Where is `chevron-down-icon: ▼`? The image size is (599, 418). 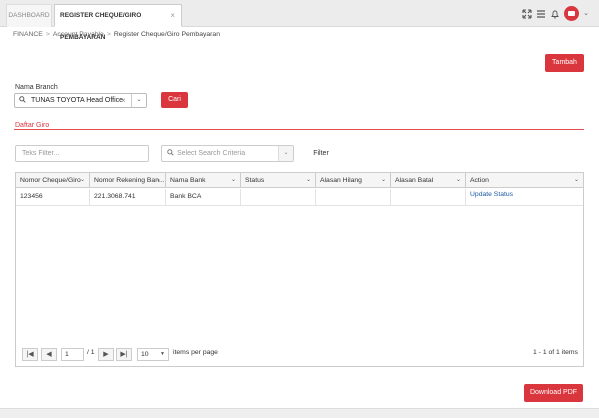
chevron-down-icon: ▼ is located at coordinates (162, 354).